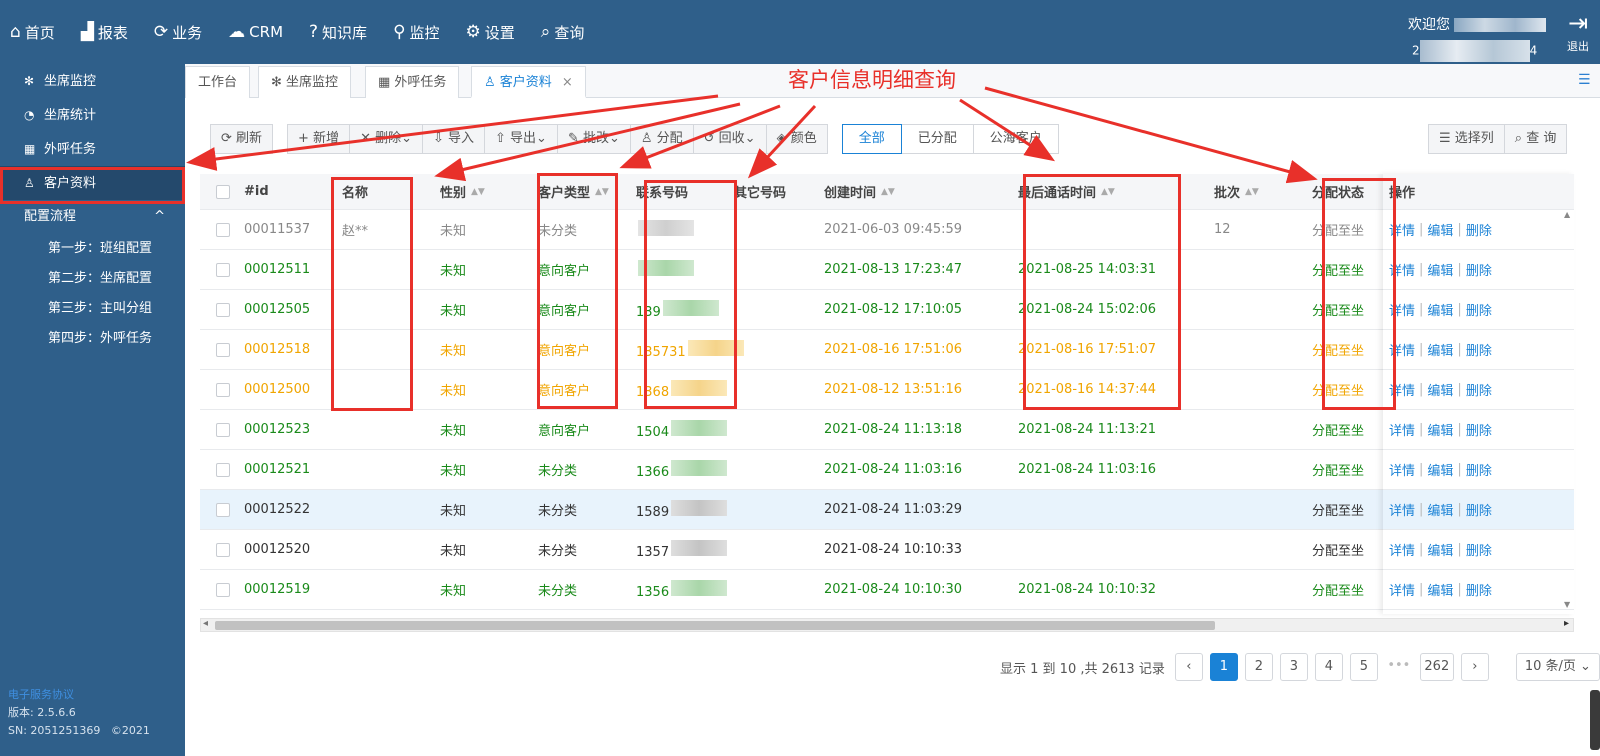 The width and height of the screenshot is (1600, 756). Describe the element at coordinates (1595, 720) in the screenshot. I see `page-scroll-handle` at that location.